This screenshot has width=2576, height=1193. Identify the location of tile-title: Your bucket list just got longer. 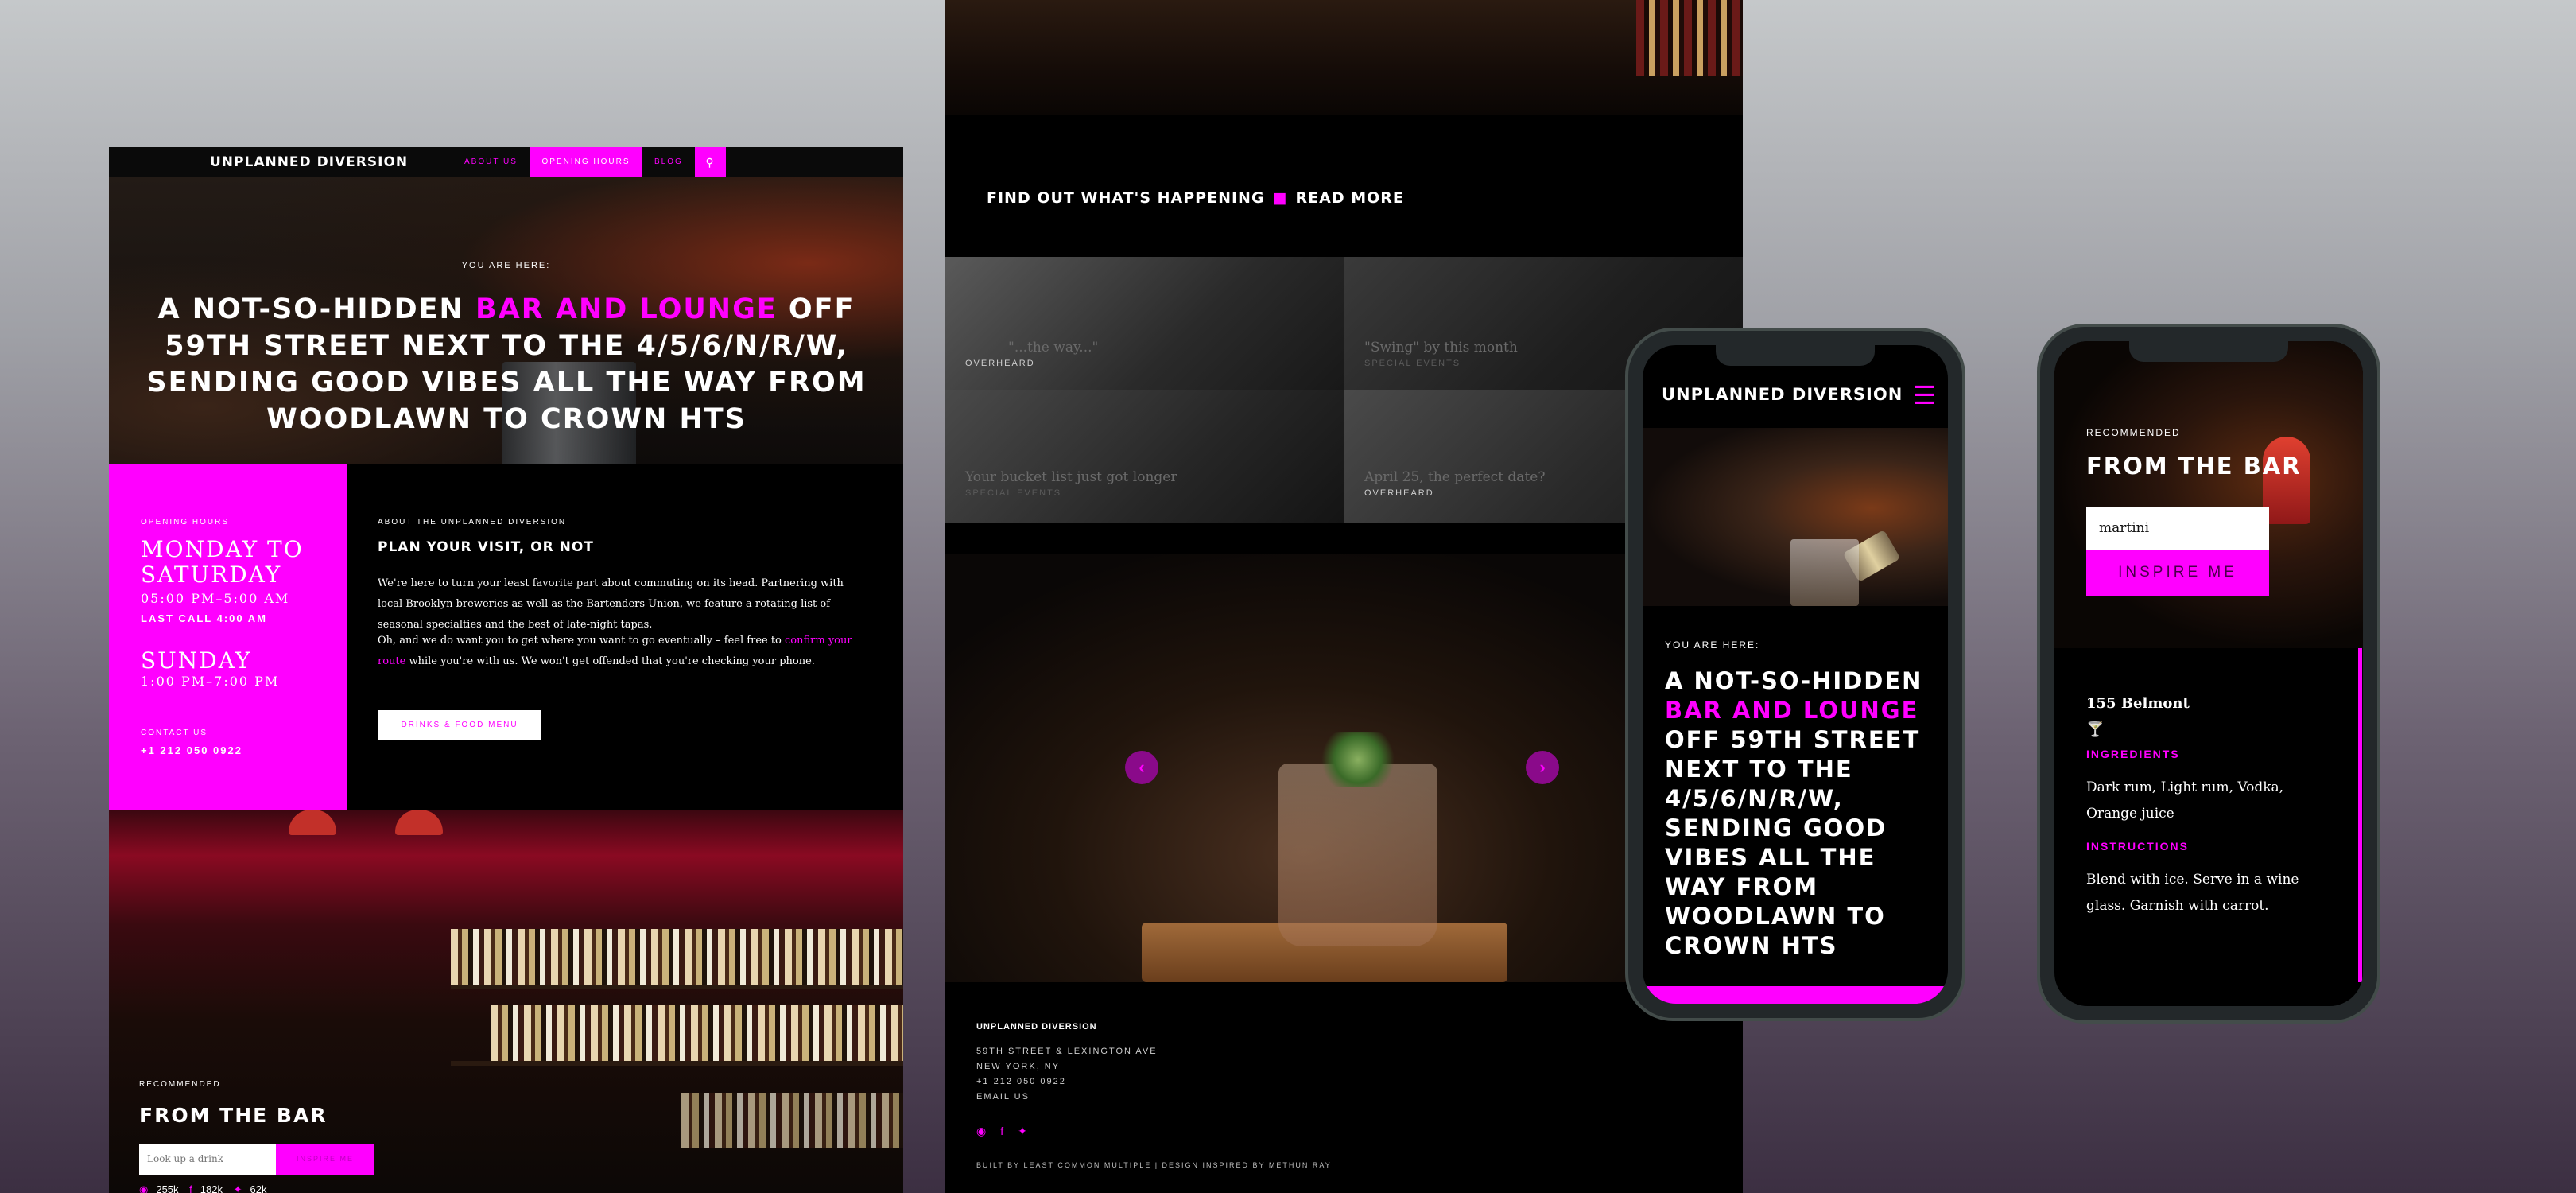
(1071, 477).